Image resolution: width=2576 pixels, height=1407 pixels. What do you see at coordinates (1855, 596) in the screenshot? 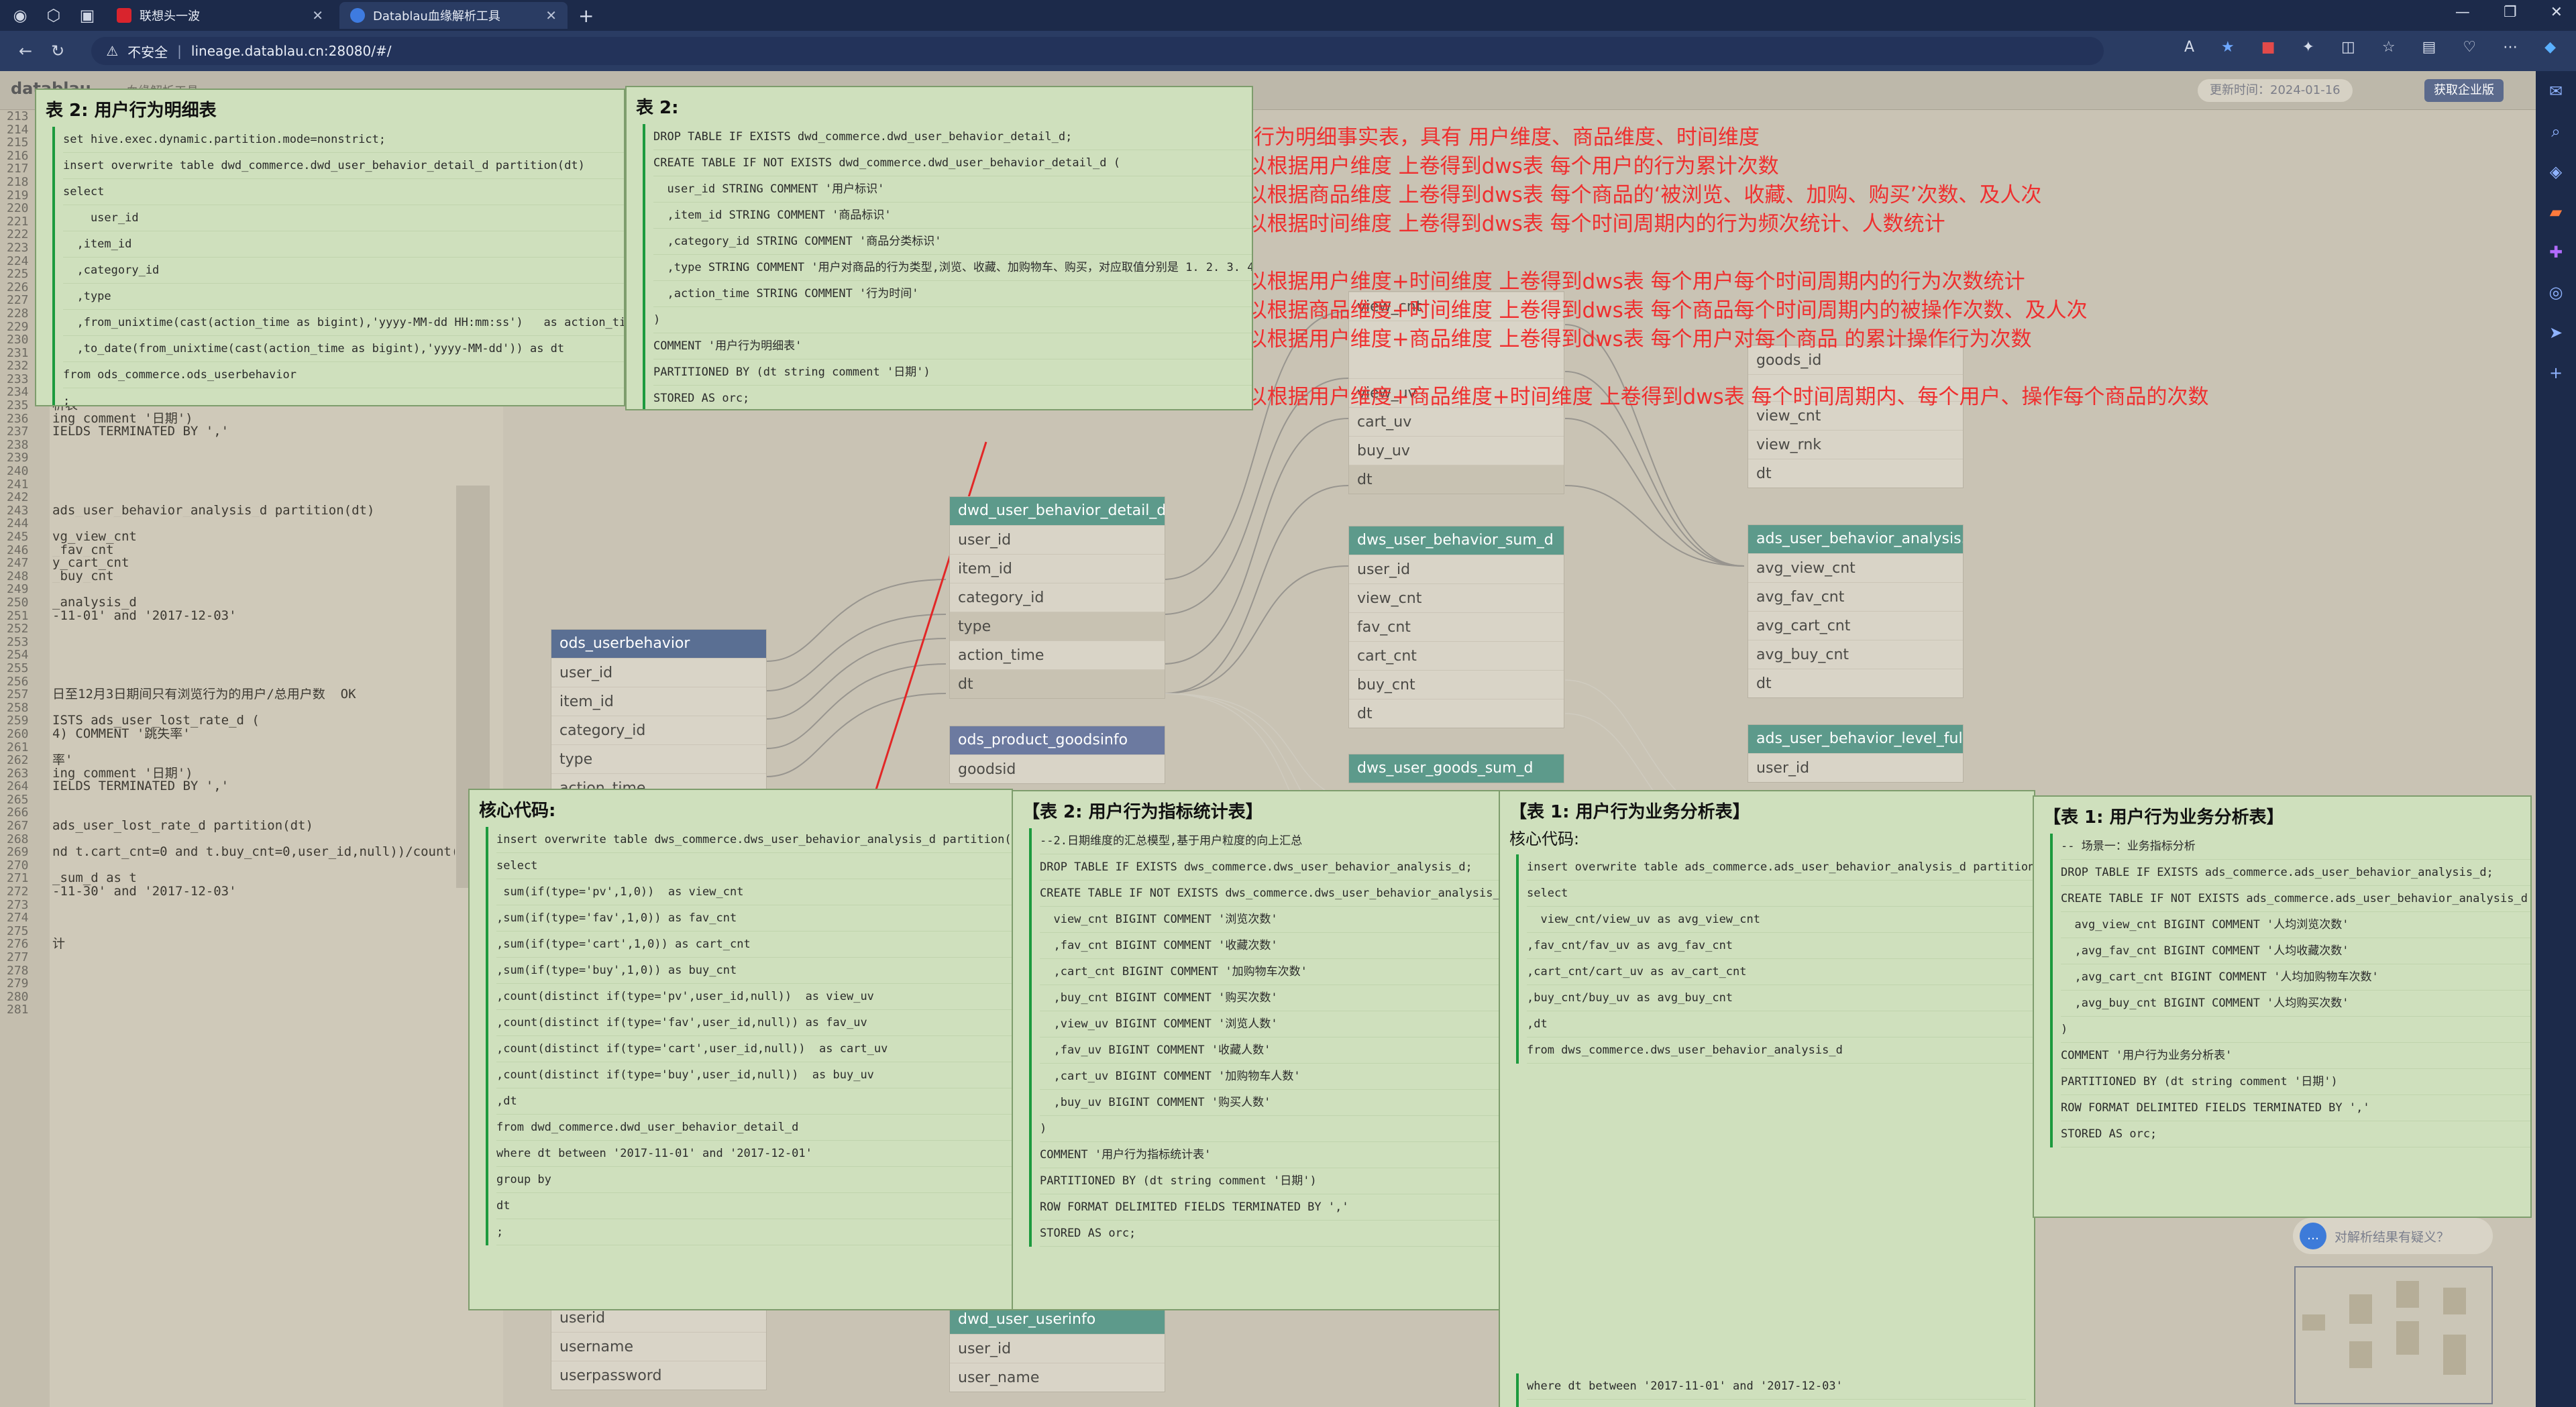
I see `node-field: avg_fav_cnt` at bounding box center [1855, 596].